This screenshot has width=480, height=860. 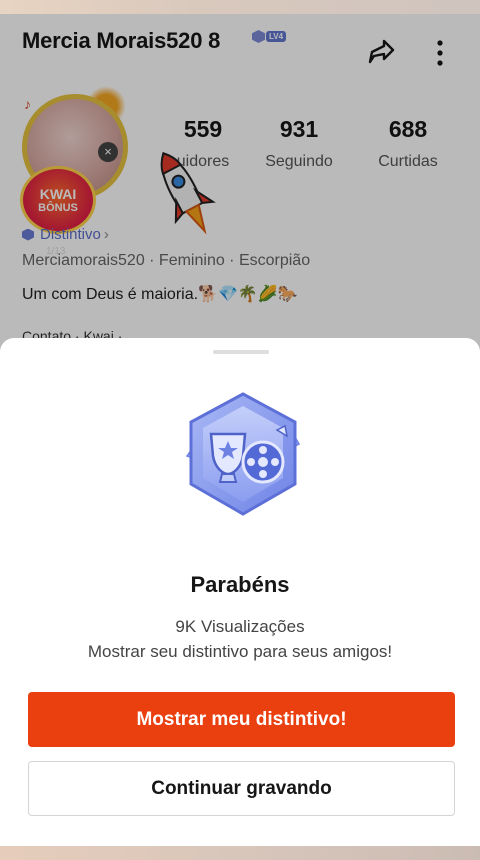 I want to click on sheet-drag-handle, so click(x=241, y=352).